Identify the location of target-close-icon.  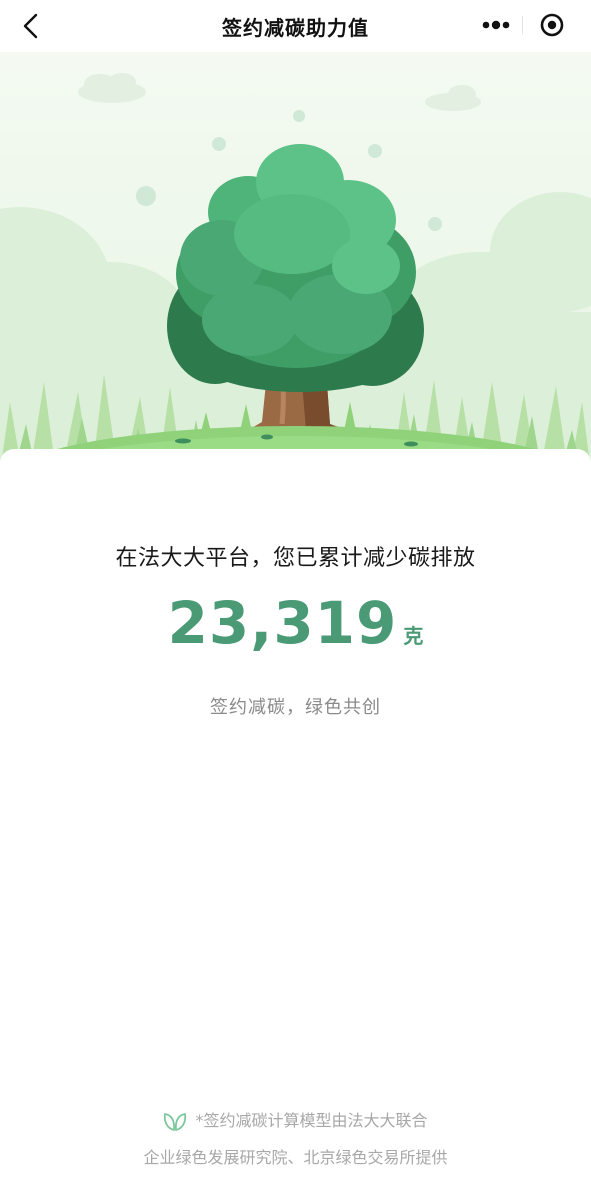
(552, 25).